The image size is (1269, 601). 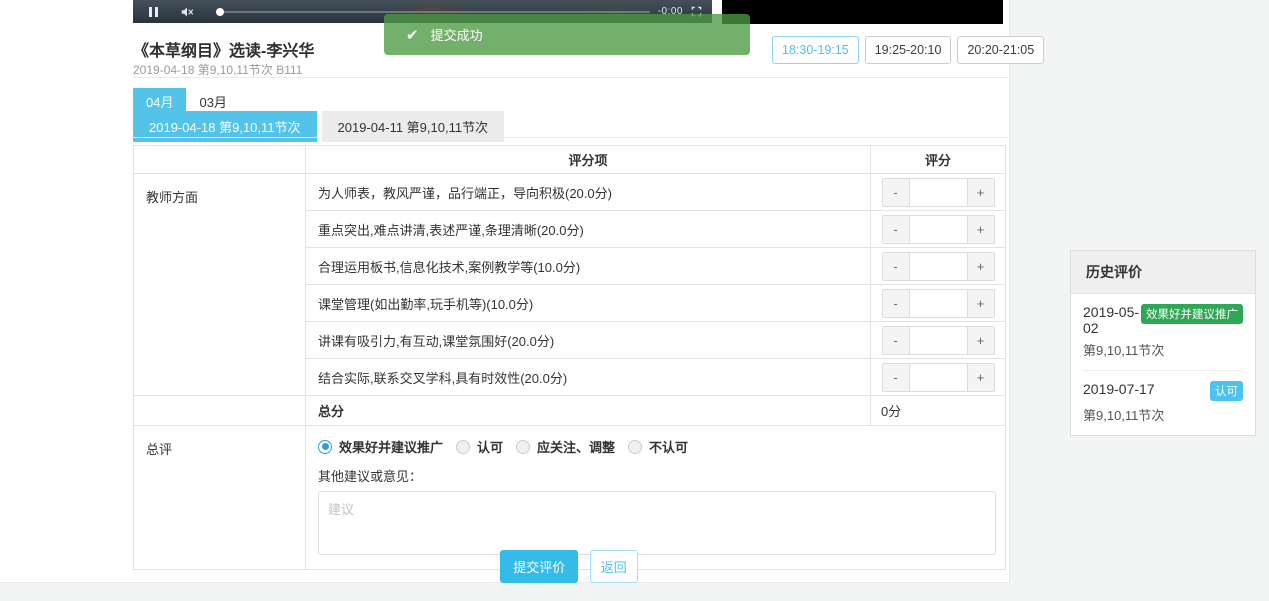 I want to click on seek-handle, so click(x=220, y=11).